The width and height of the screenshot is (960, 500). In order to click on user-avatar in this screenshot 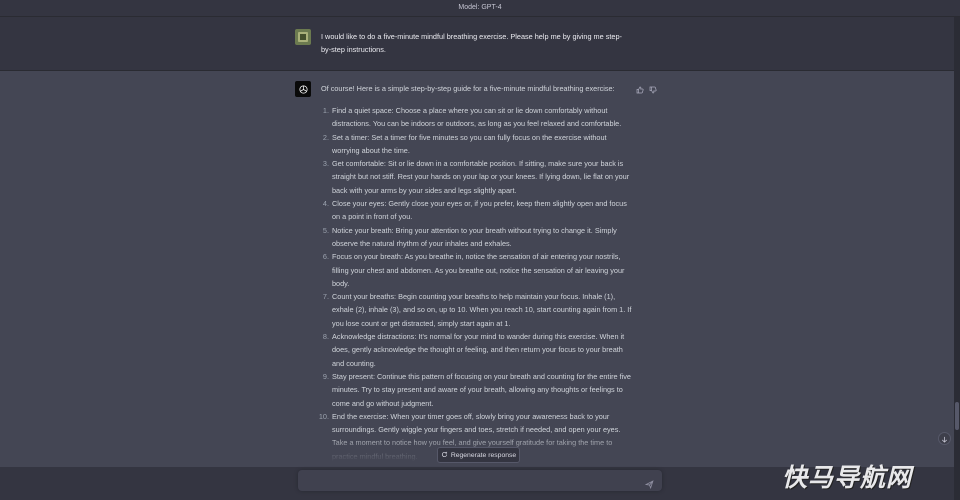, I will do `click(303, 37)`.